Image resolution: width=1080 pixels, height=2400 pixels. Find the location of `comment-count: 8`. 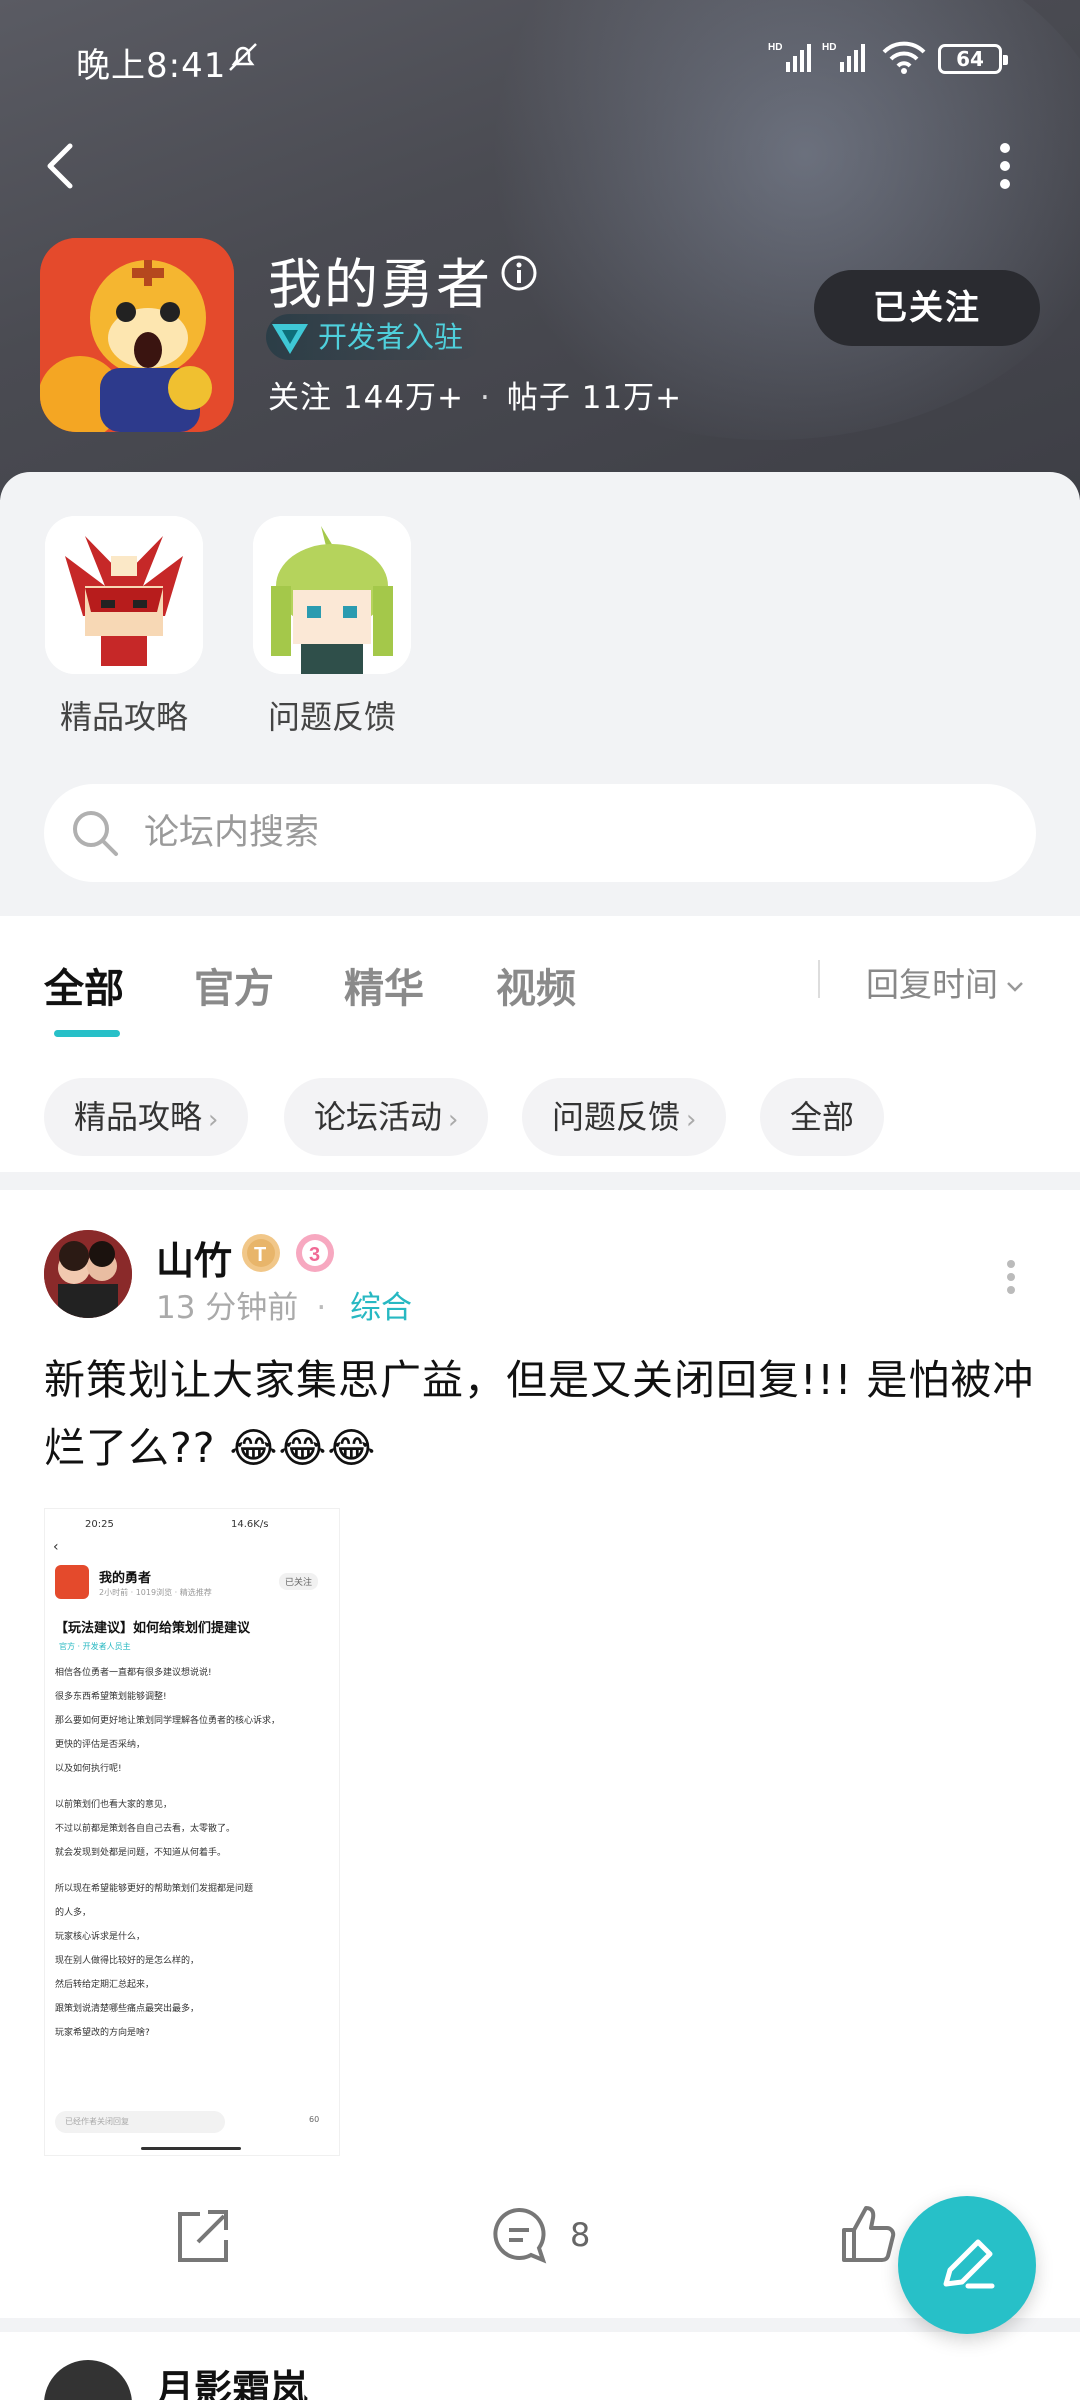

comment-count: 8 is located at coordinates (580, 2235).